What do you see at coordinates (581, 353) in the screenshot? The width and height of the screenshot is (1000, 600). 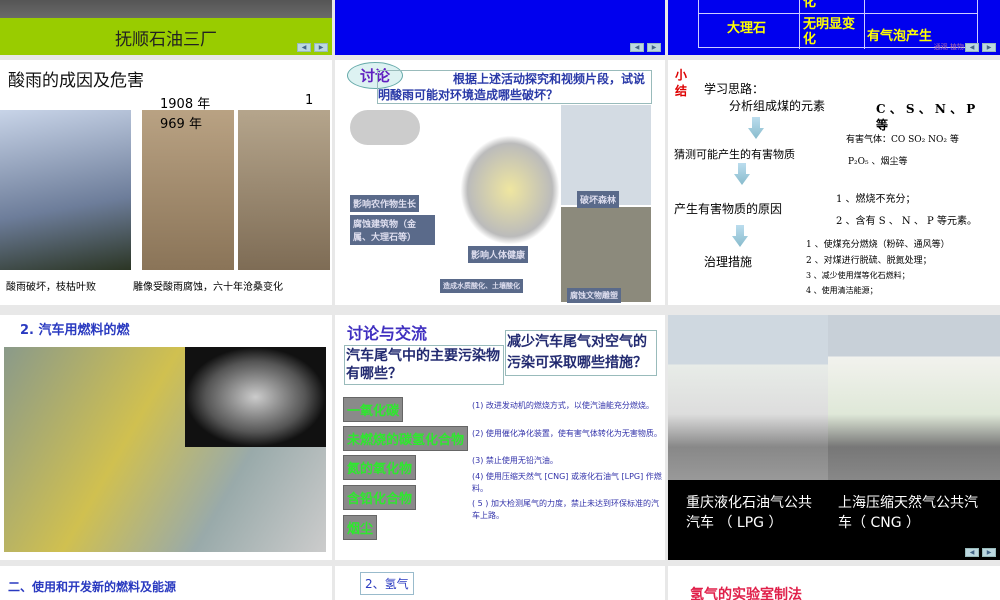 I see `question: 减少汽车尾气对空气的污染可采取哪些措施？` at bounding box center [581, 353].